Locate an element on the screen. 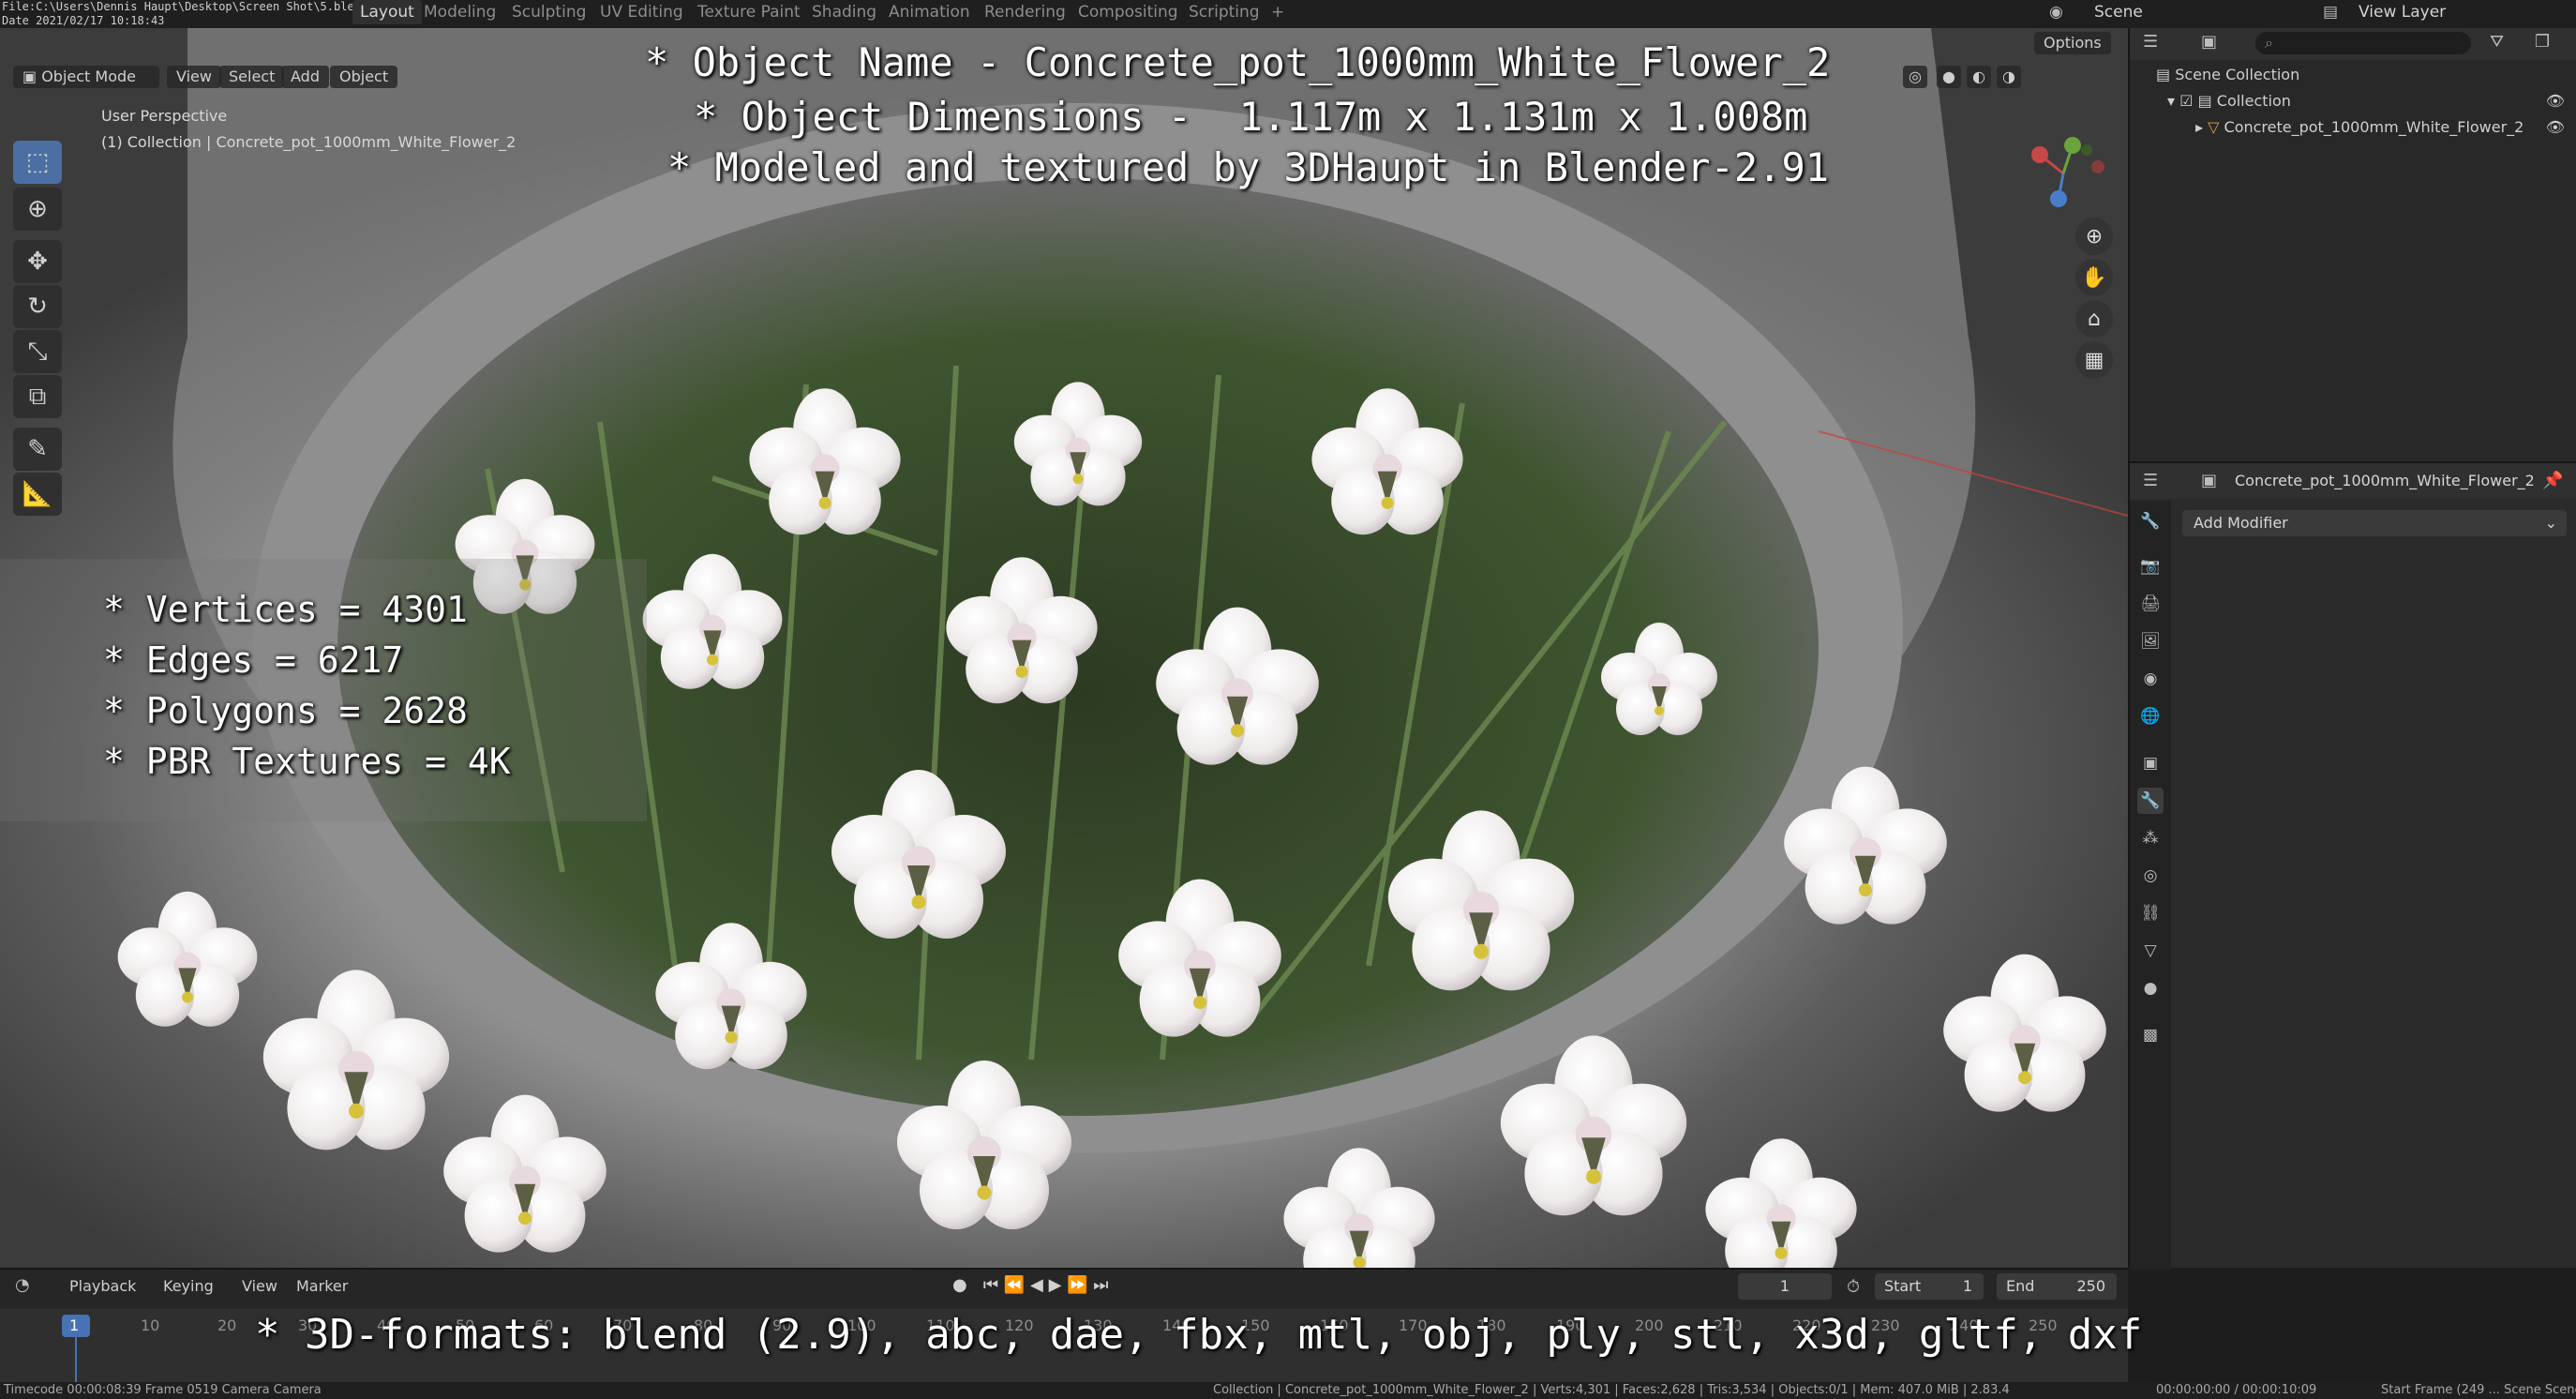 The height and width of the screenshot is (1399, 2576). record-icon: ● is located at coordinates (960, 1285).